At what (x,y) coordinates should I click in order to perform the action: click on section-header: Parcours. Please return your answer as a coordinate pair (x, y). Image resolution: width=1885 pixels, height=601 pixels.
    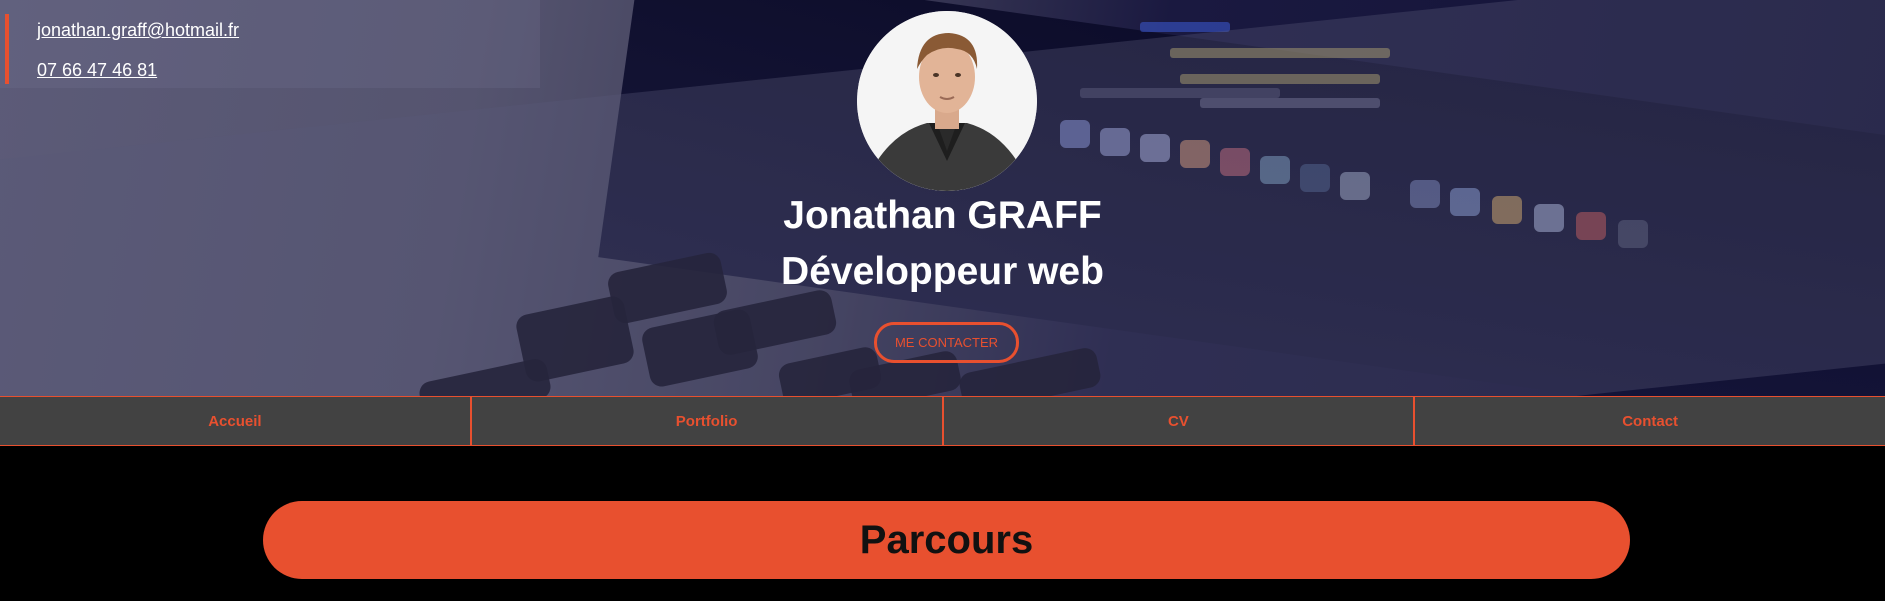
    Looking at the image, I should click on (946, 540).